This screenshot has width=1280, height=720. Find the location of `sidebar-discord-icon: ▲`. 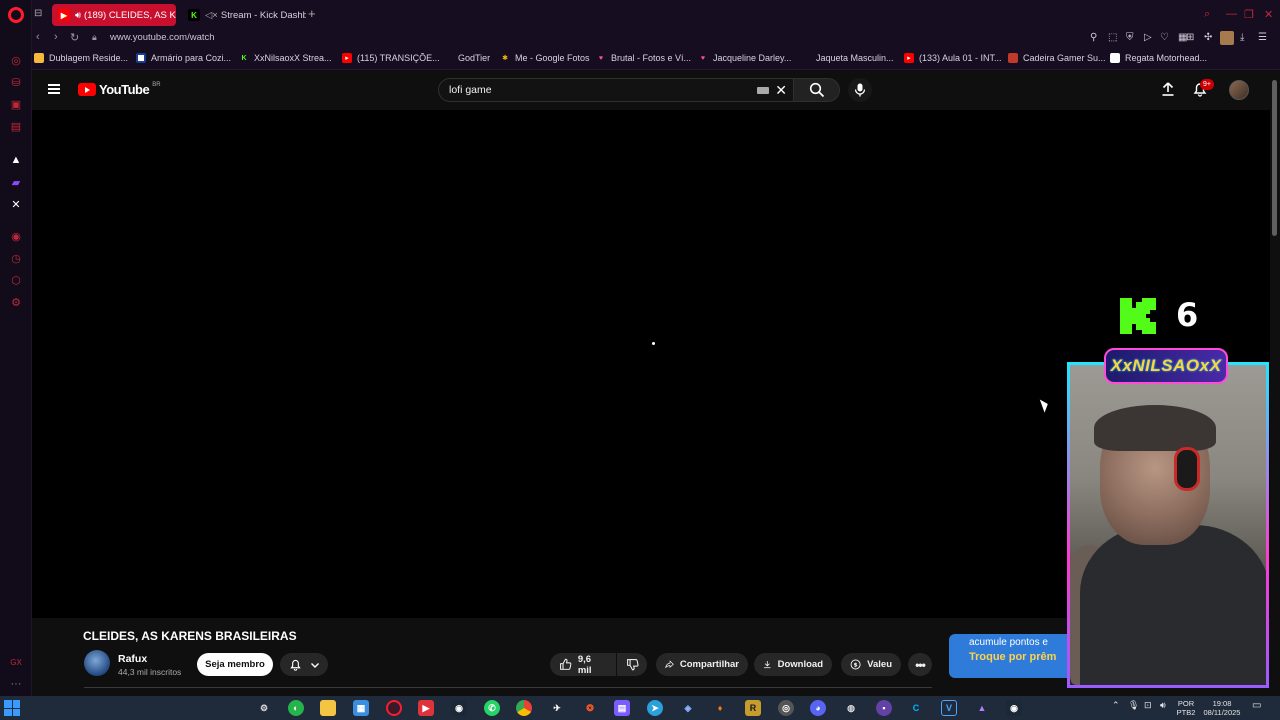

sidebar-discord-icon: ▲ is located at coordinates (16, 160).